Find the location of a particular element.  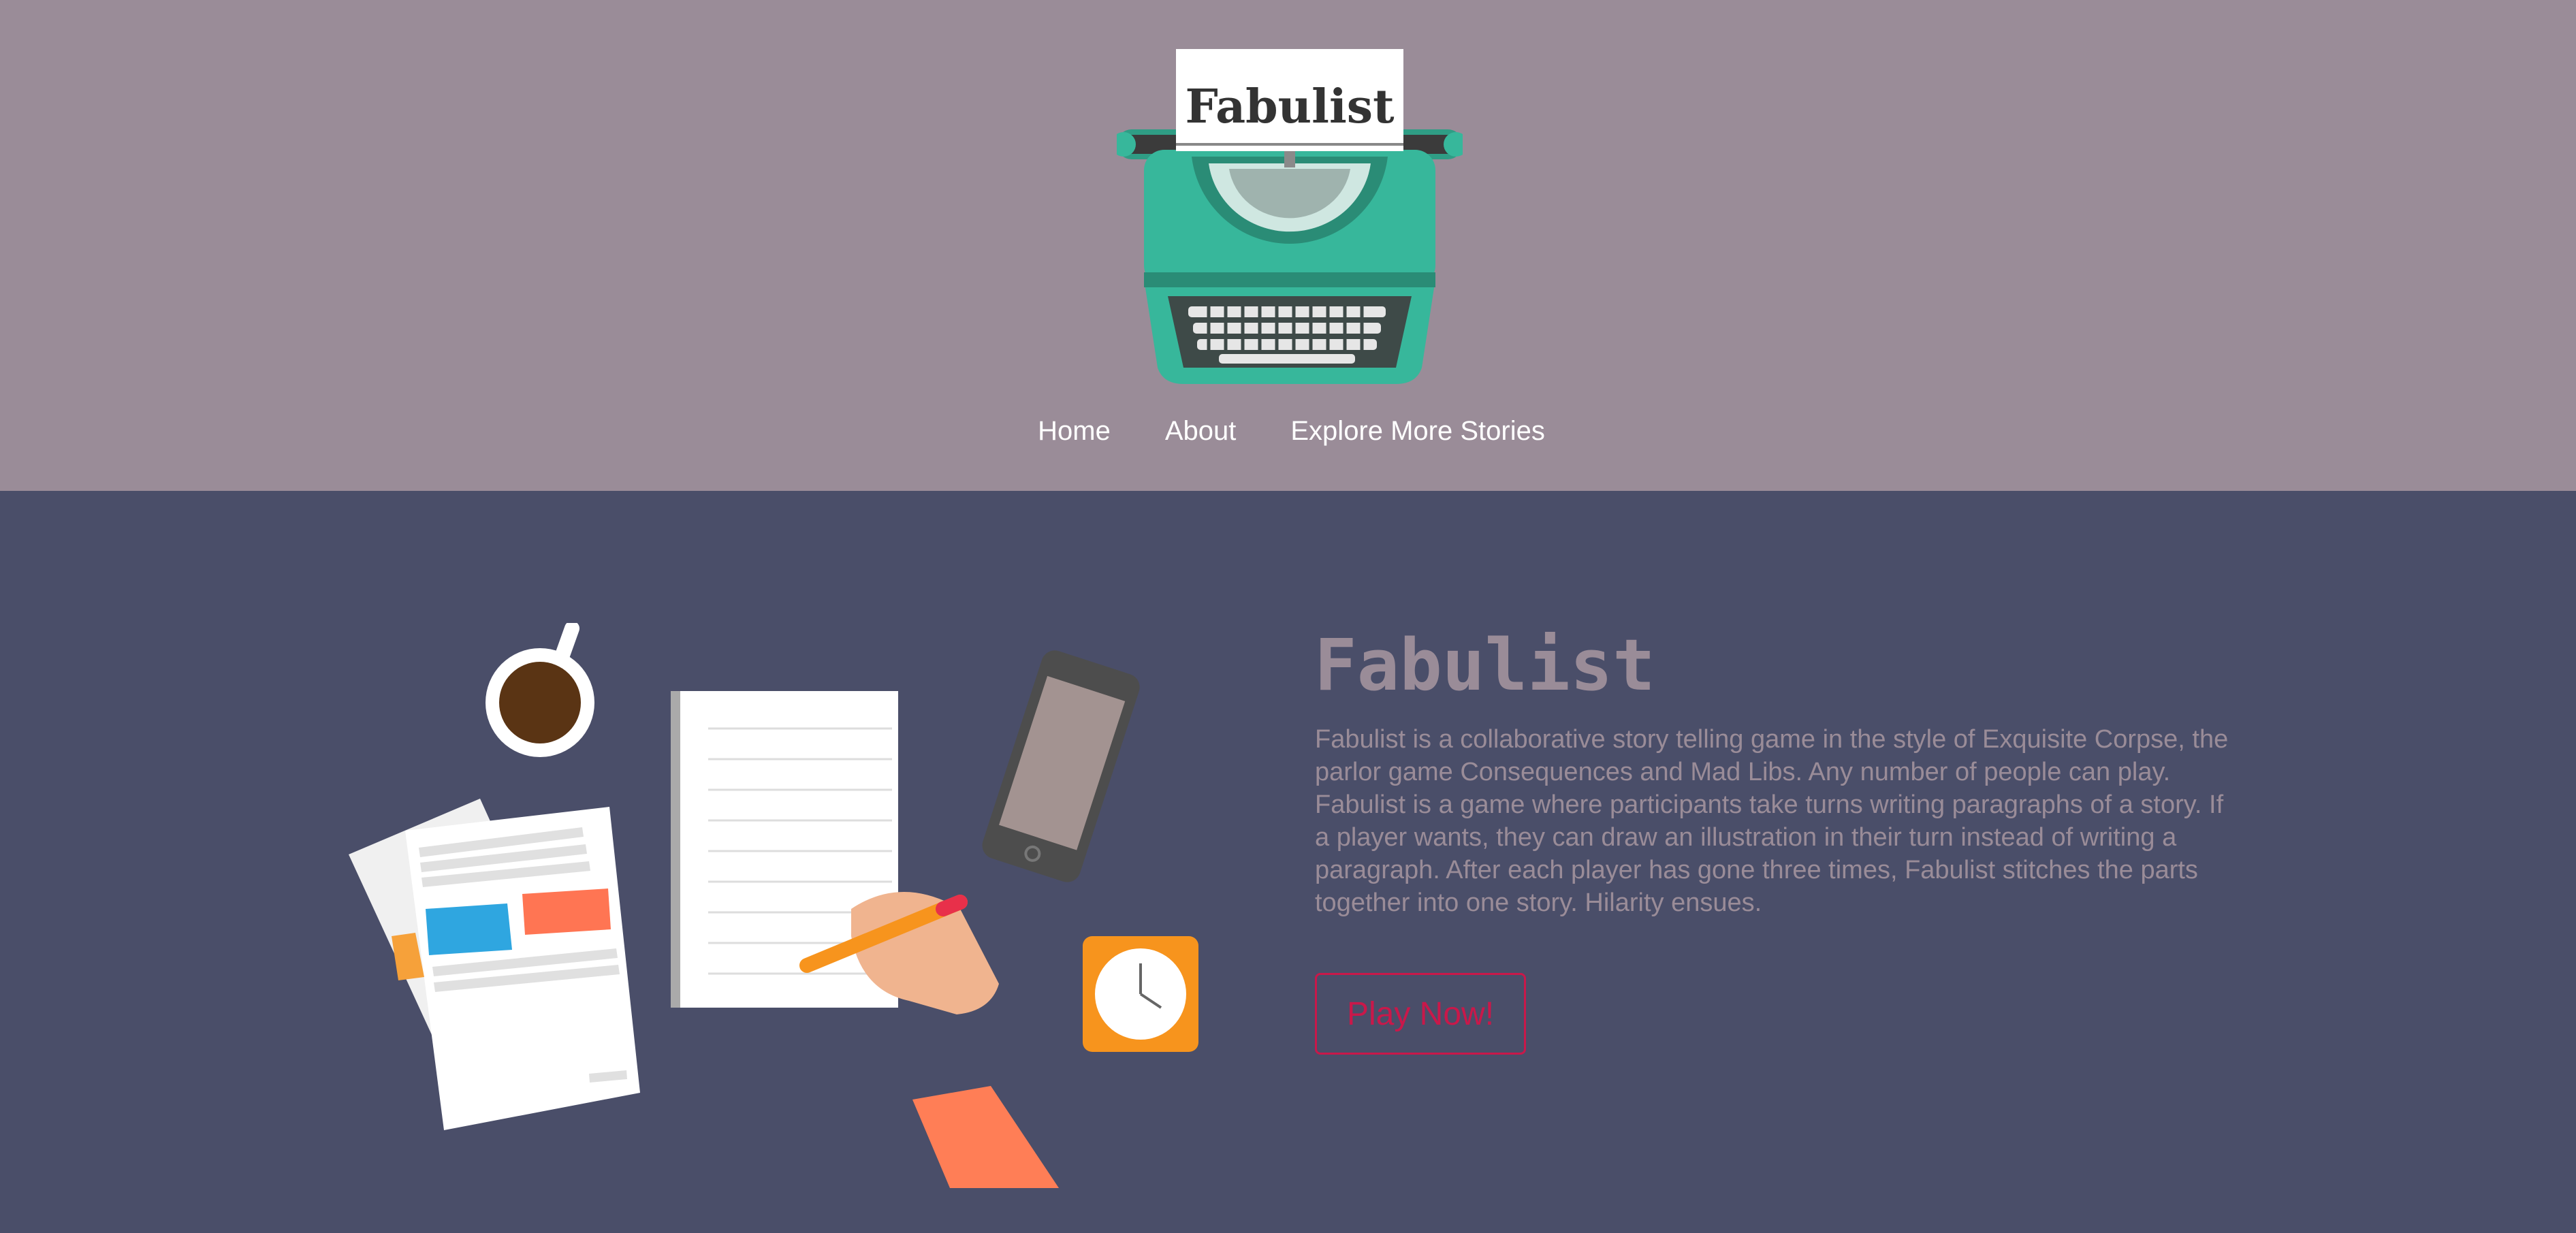

hero-title: Fabulist is located at coordinates (1484, 665).